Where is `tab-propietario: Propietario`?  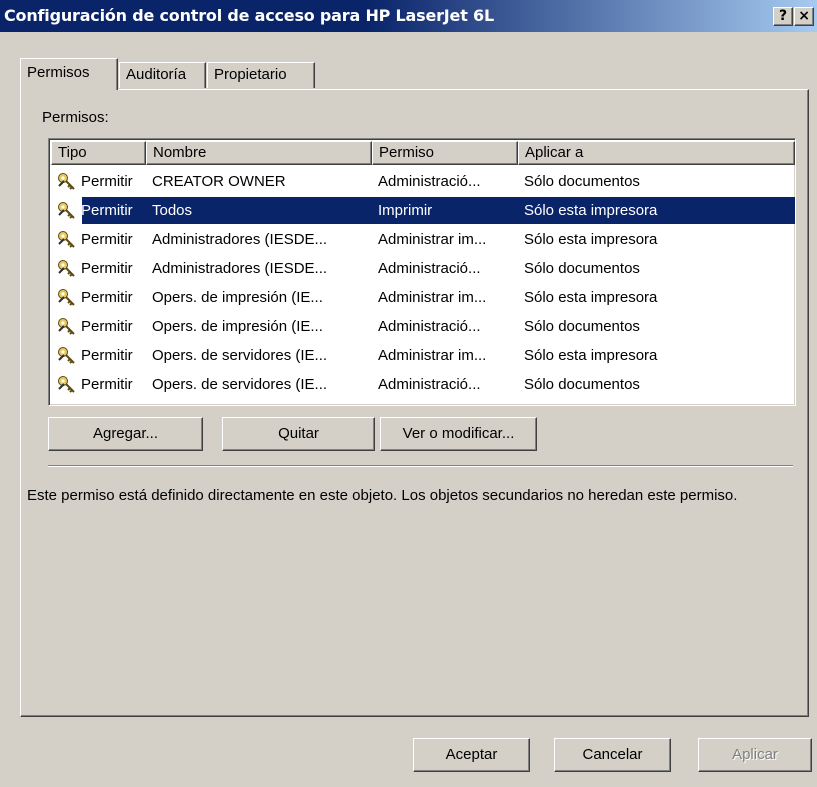 tab-propietario: Propietario is located at coordinates (261, 75).